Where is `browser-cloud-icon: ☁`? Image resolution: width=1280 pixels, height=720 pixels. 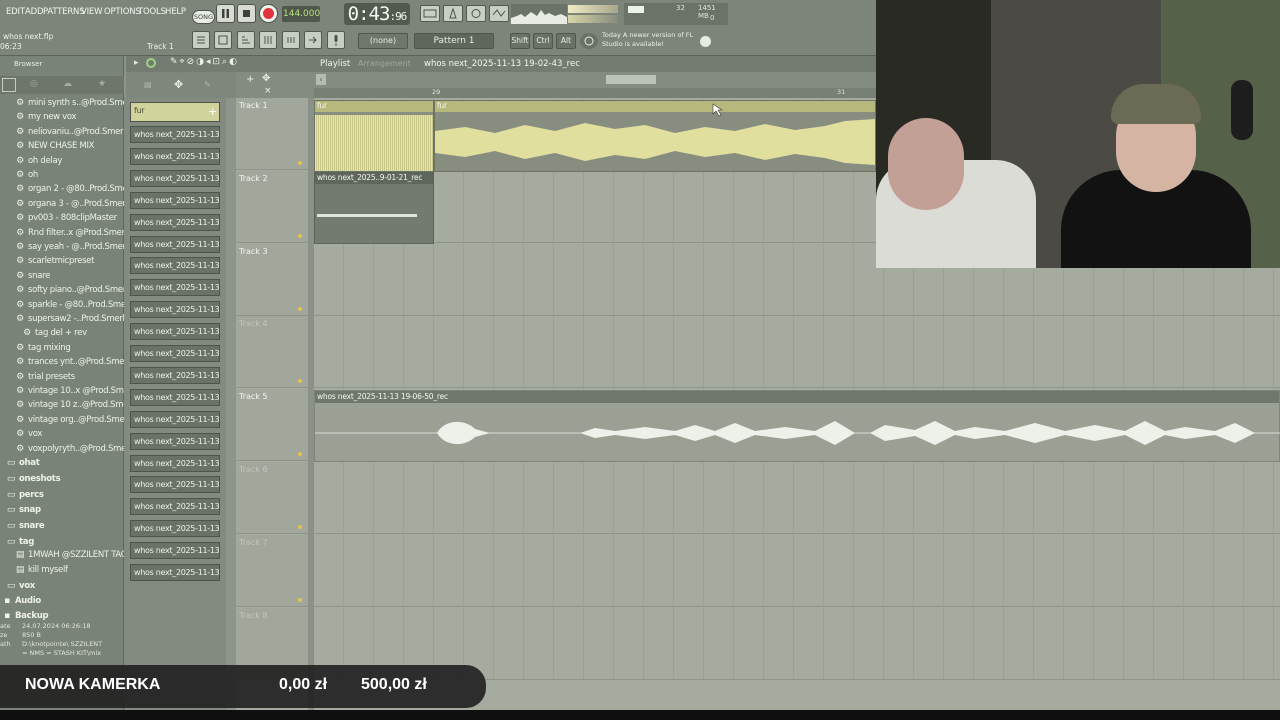
browser-cloud-icon: ☁ is located at coordinates (67, 84).